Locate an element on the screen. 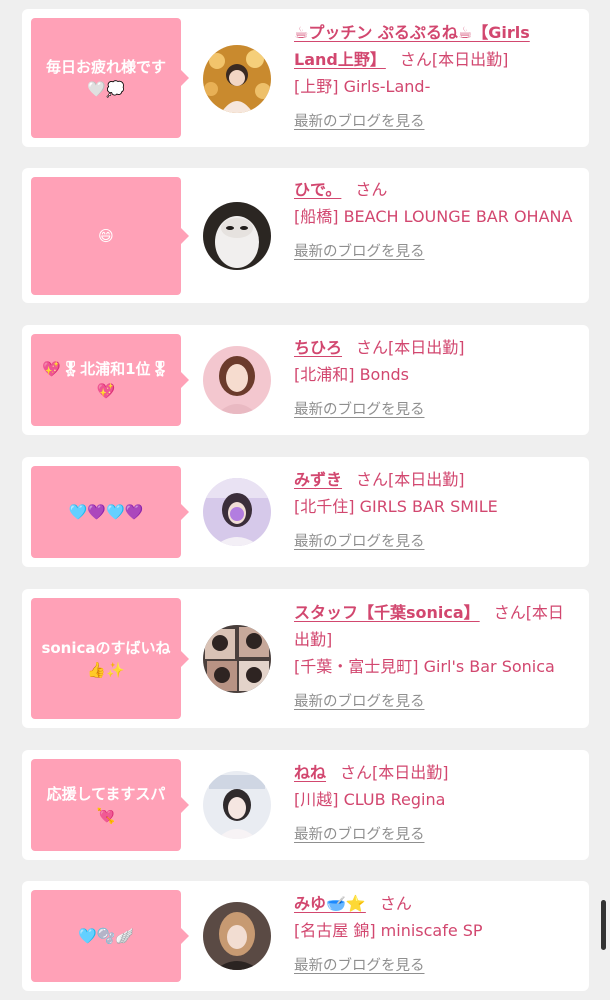 This screenshot has width=610, height=1000. cast-info: みゆ🥣⭐ さん [名古屋 錦] miniscafe SP 最新のブログを見る is located at coordinates (436, 935).